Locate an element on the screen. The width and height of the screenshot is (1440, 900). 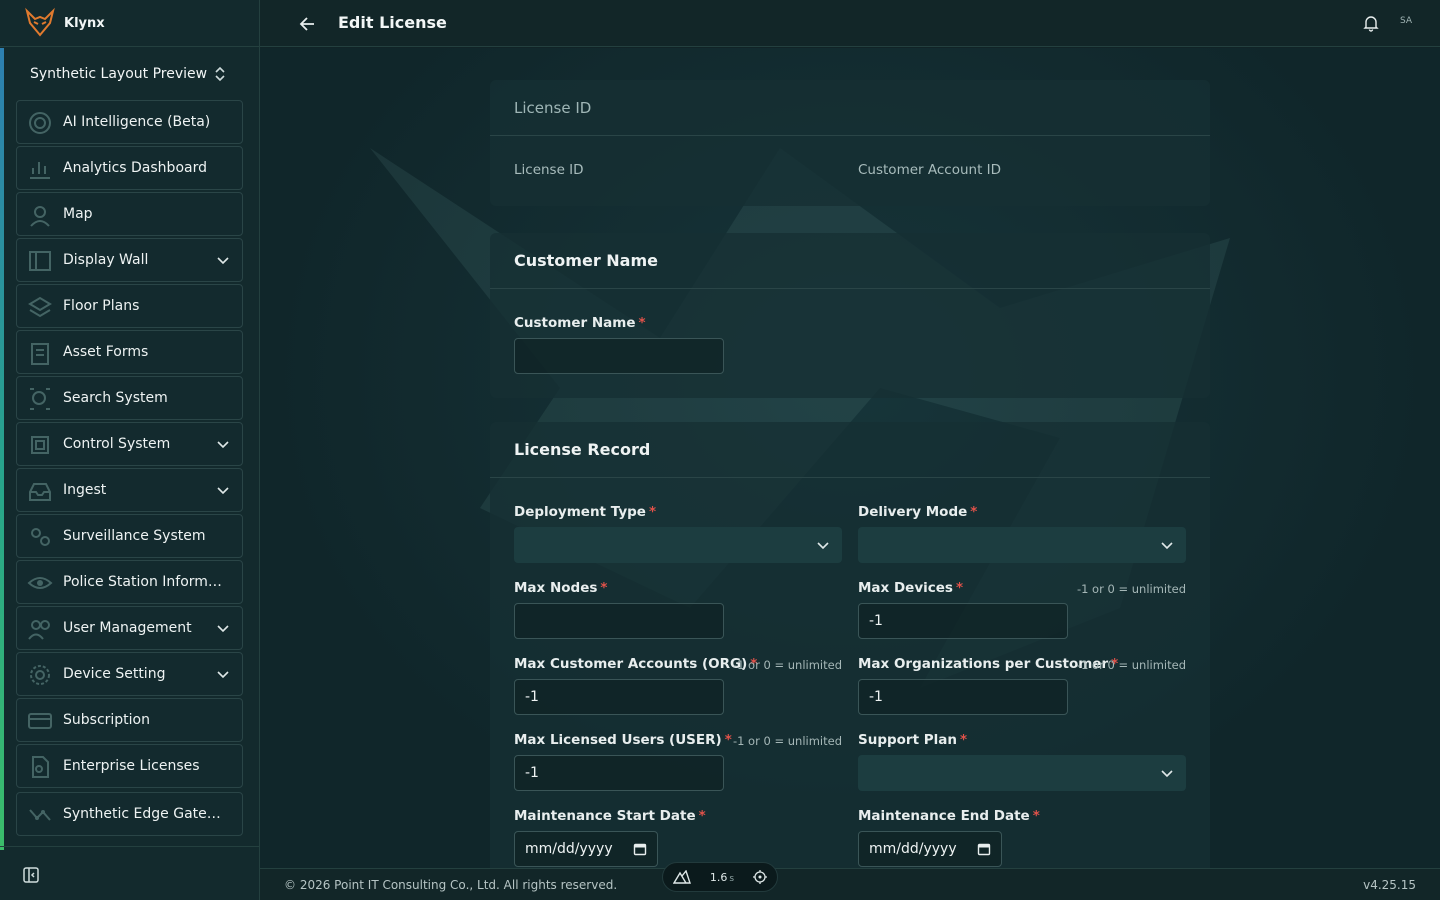
clipboard-icon is located at coordinates (40, 354).